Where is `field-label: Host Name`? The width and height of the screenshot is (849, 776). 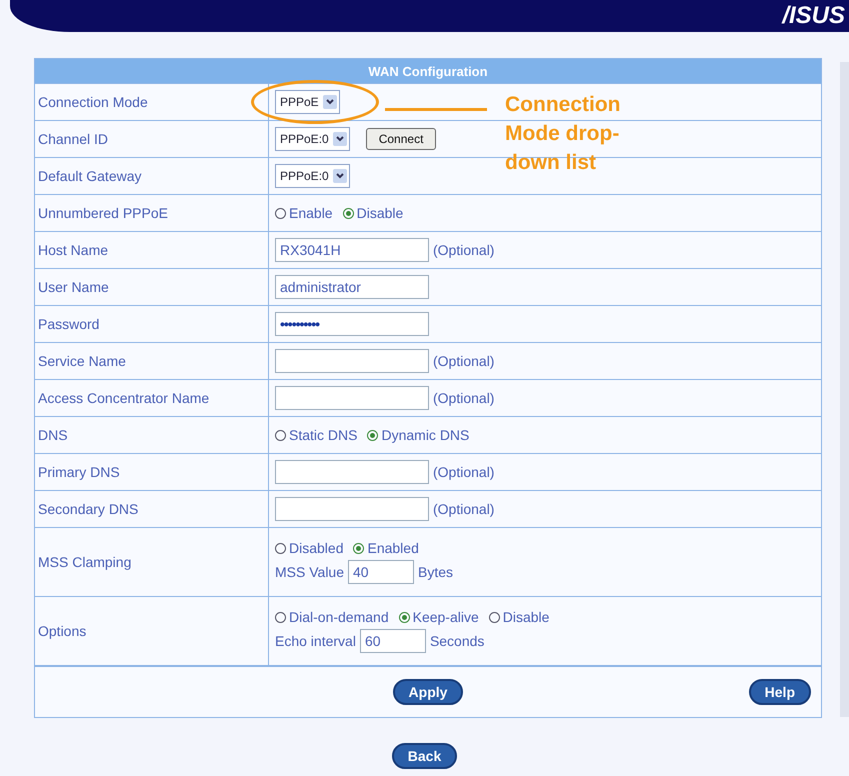 field-label: Host Name is located at coordinates (152, 250).